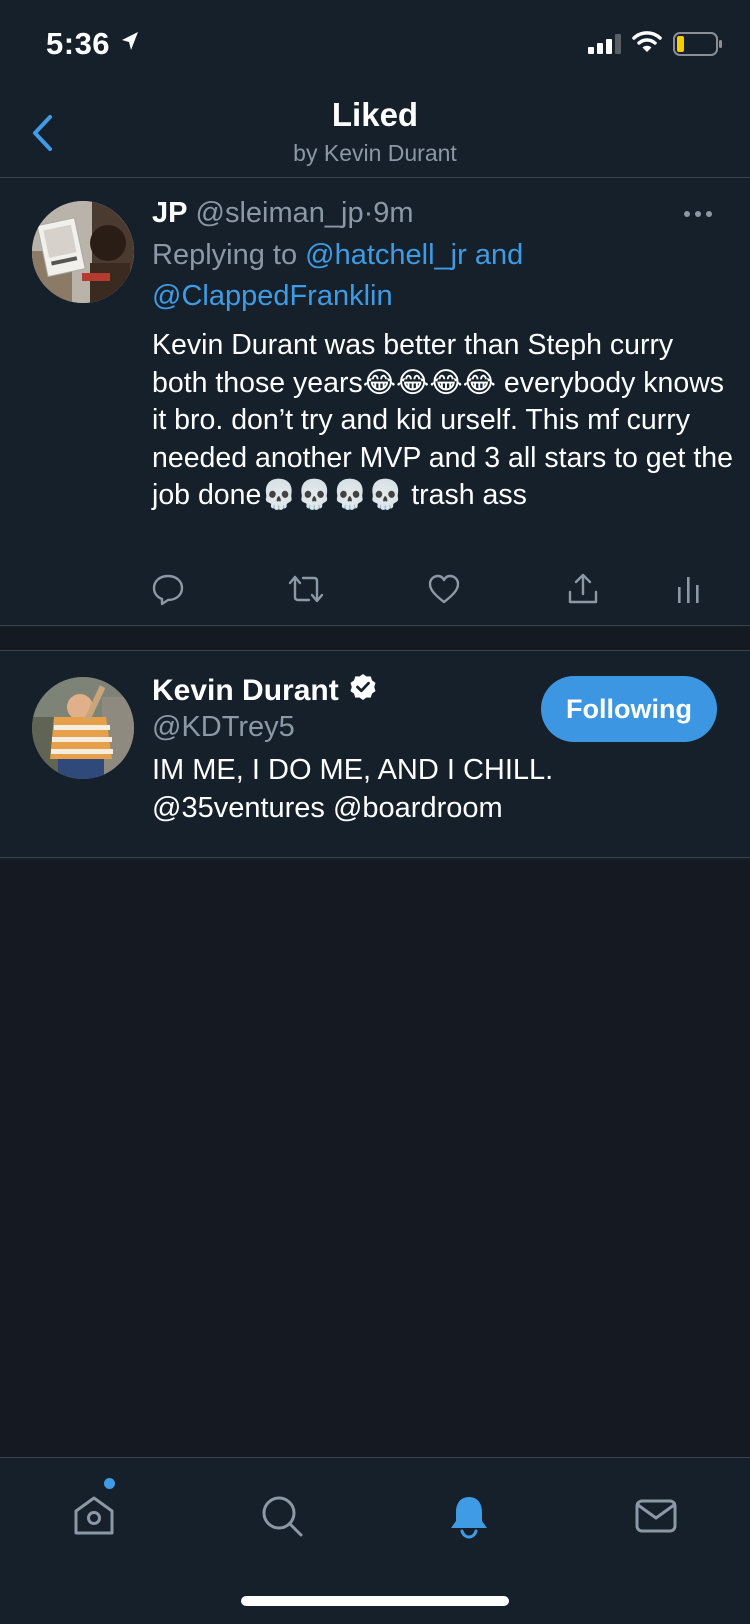  I want to click on wifi-icon, so click(647, 44).